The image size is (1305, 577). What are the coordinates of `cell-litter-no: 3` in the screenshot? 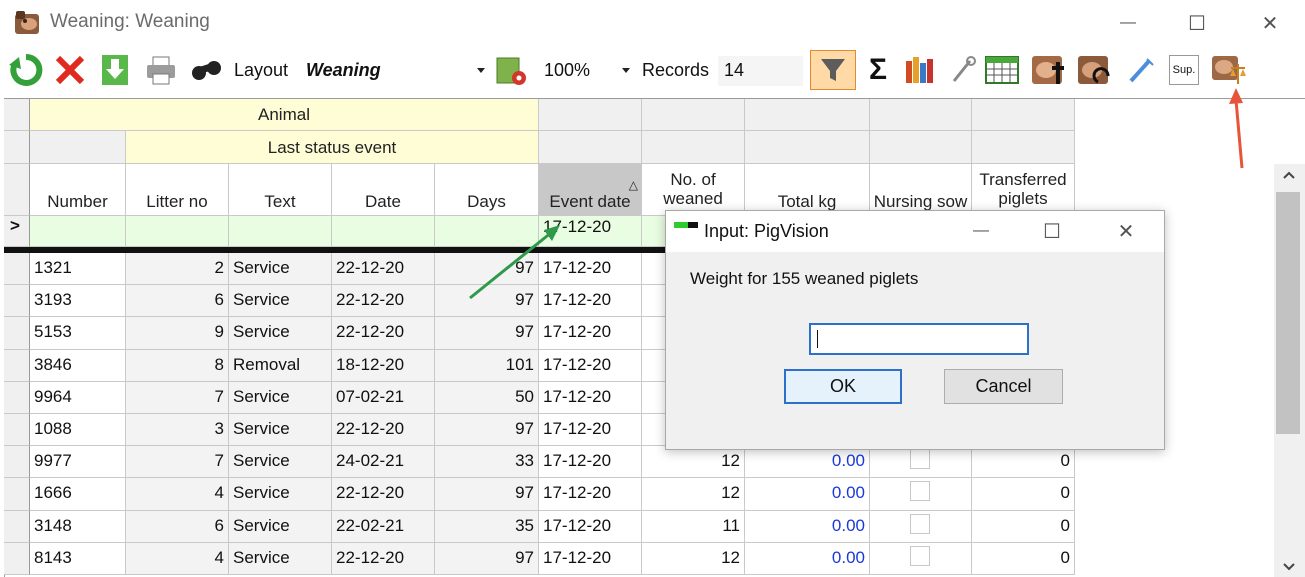 It's located at (177, 430).